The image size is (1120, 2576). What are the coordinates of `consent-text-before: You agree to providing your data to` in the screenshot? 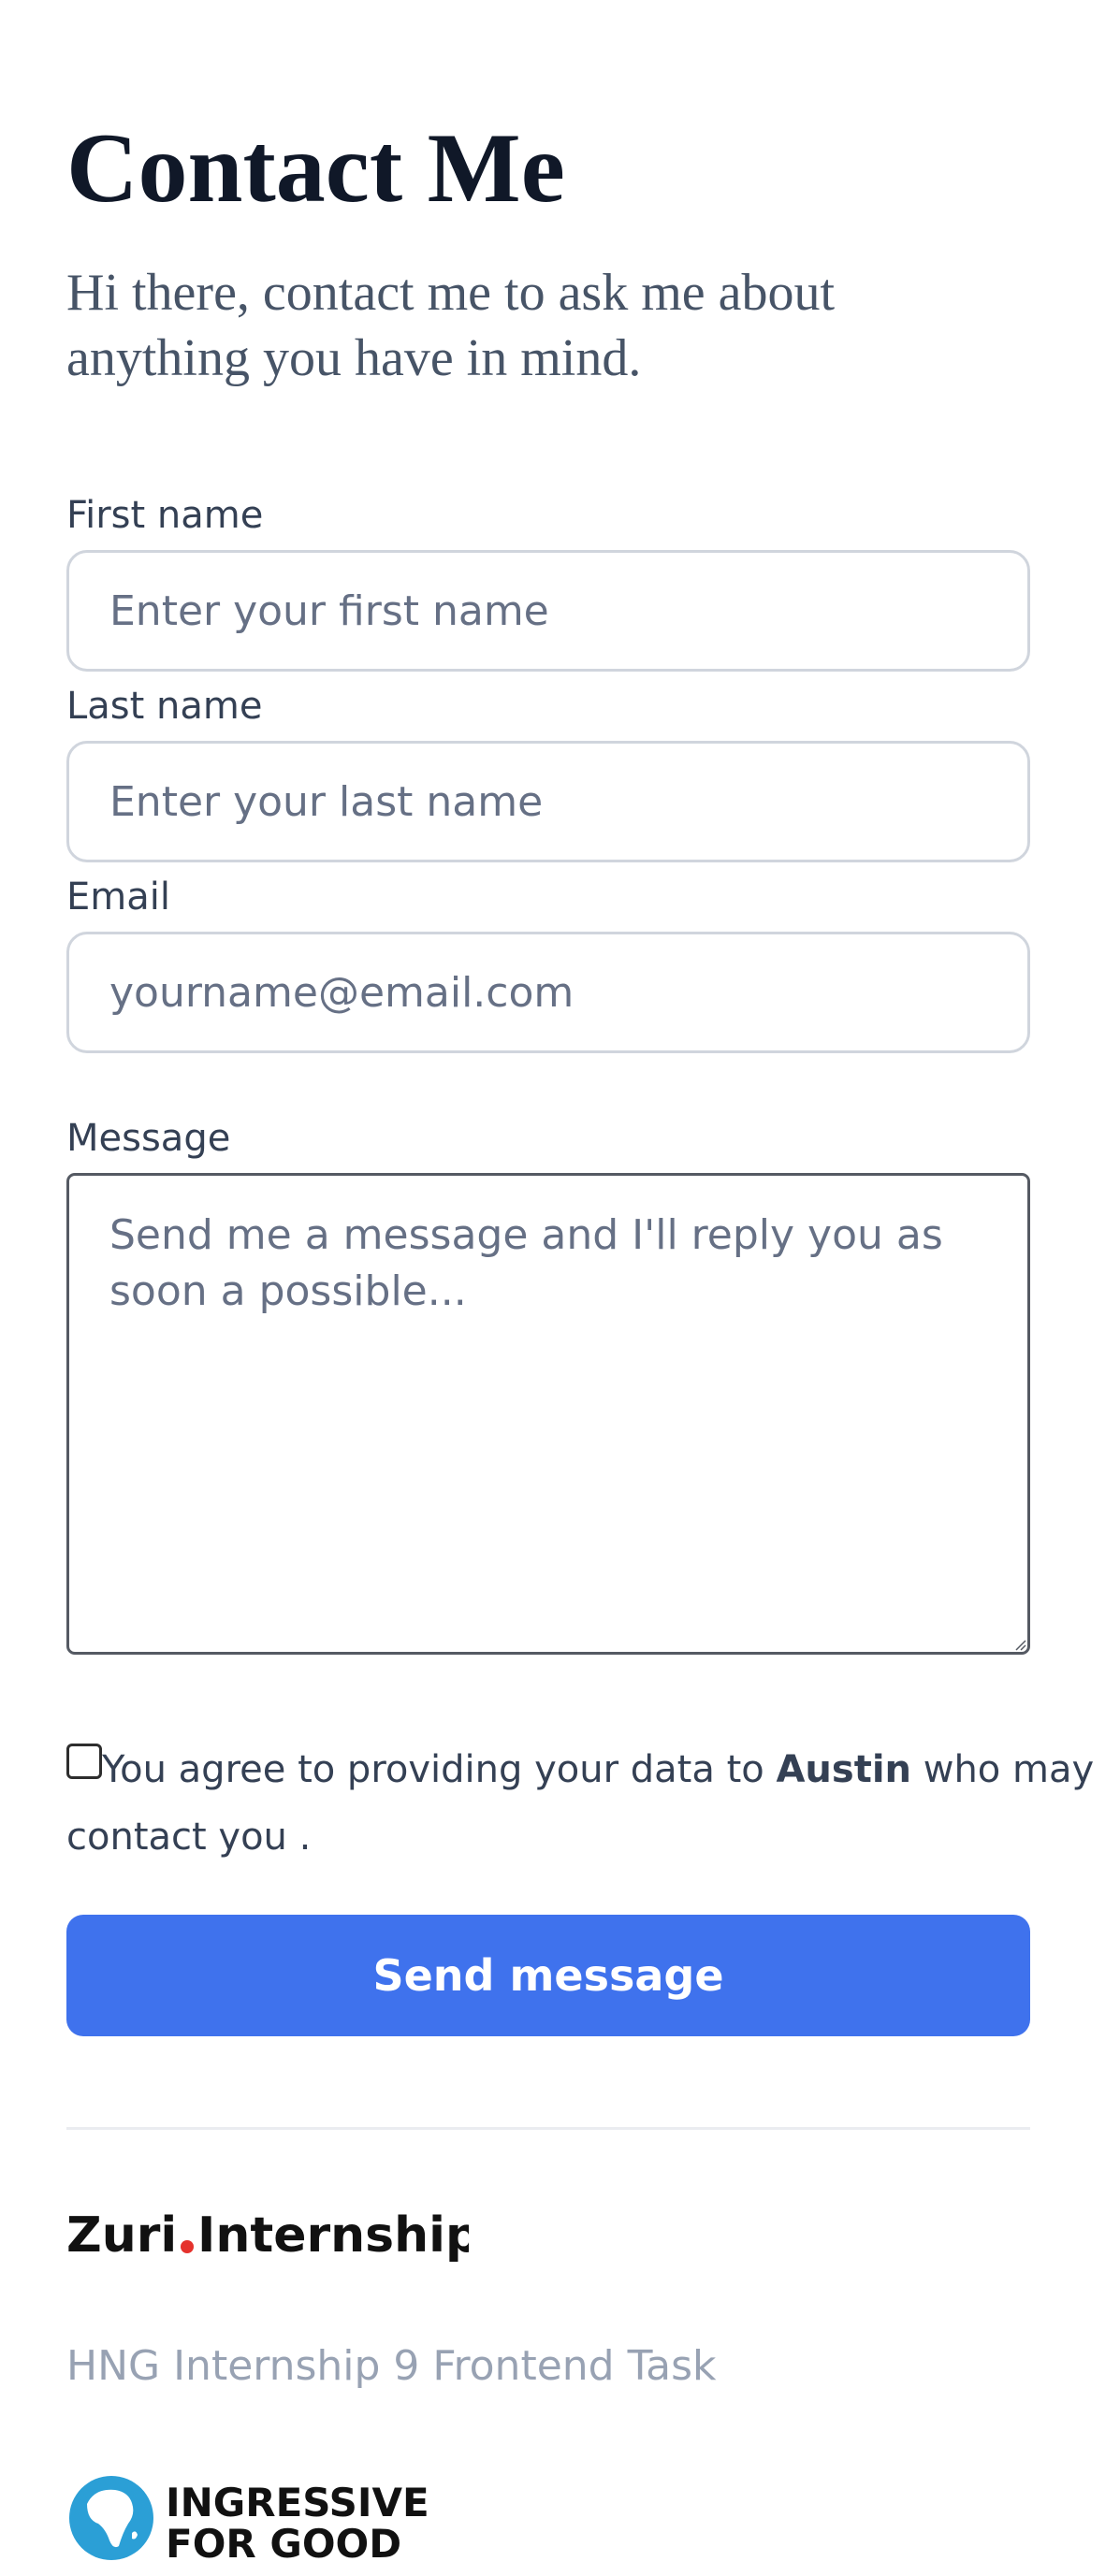 It's located at (439, 1769).